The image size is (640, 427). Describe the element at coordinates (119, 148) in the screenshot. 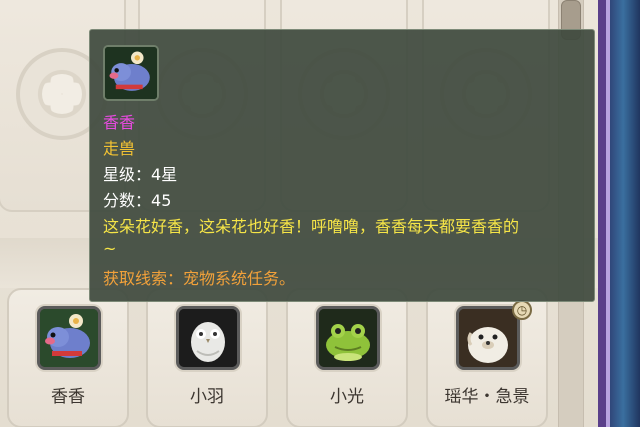

I see `pet-type: 走兽` at that location.